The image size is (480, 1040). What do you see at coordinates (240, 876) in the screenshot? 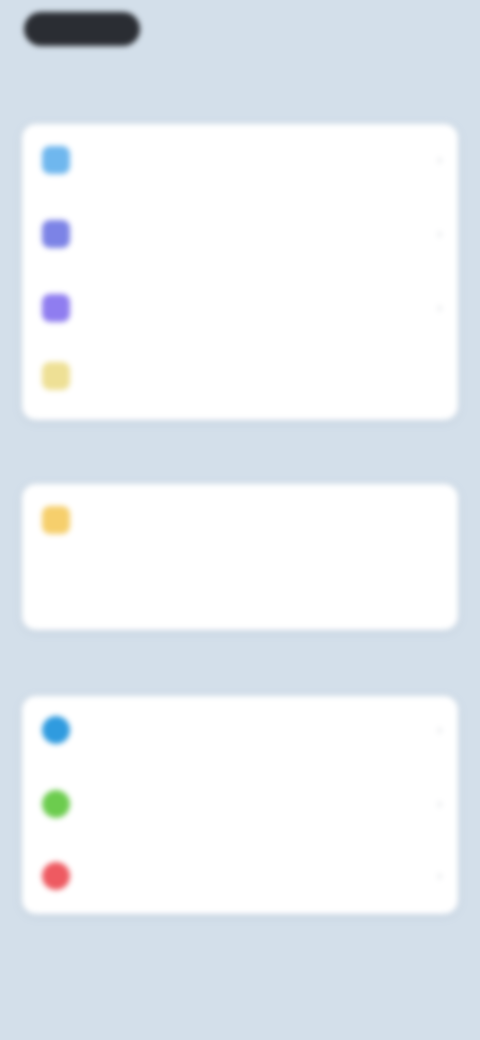
I see `settings-row-health: ›` at bounding box center [240, 876].